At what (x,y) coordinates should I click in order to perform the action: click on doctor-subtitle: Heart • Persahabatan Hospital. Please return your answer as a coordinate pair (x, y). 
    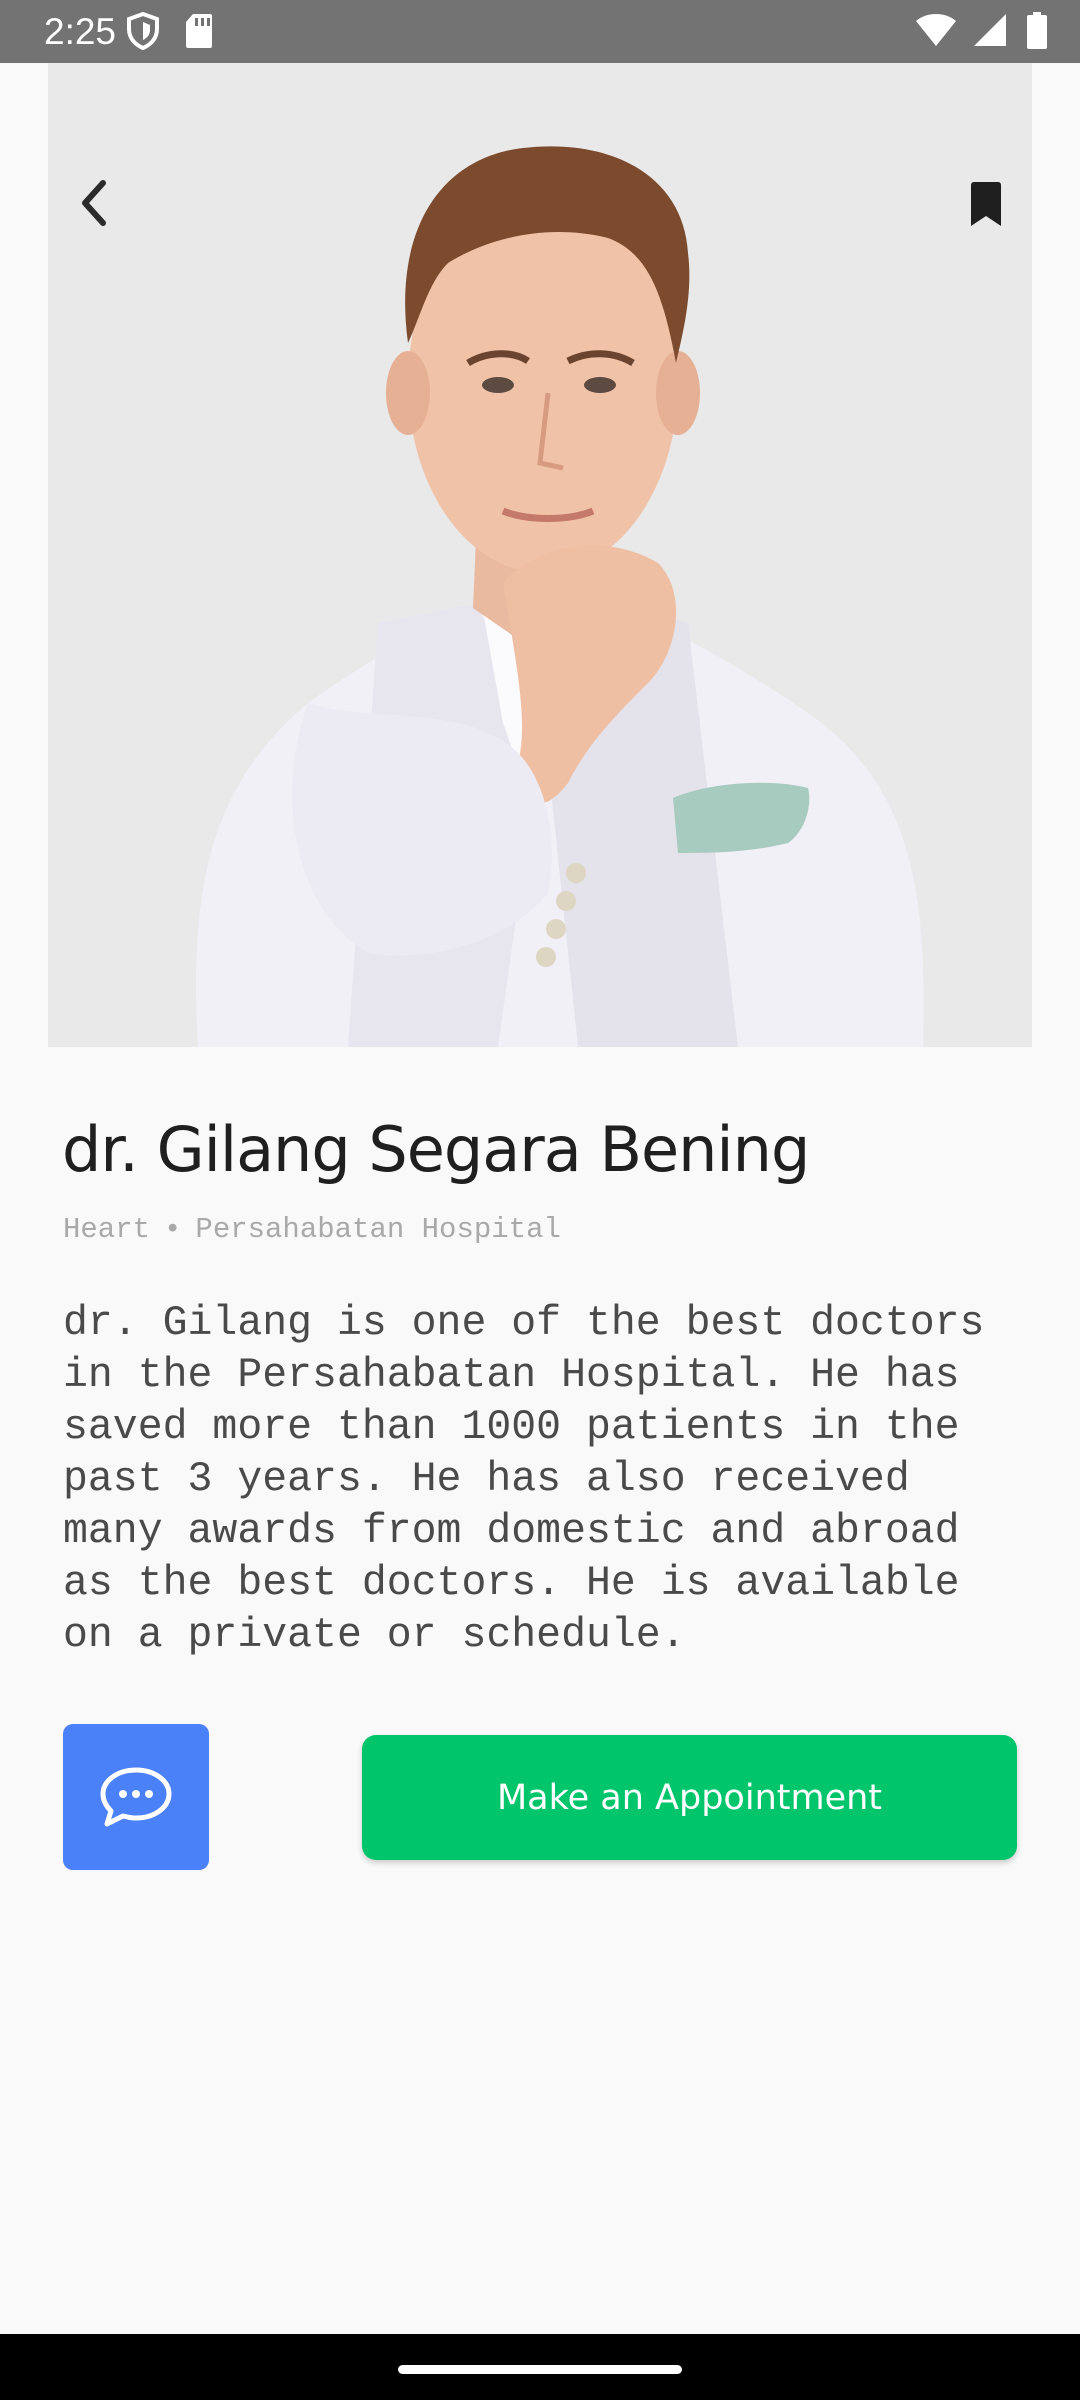
    Looking at the image, I should click on (312, 1230).